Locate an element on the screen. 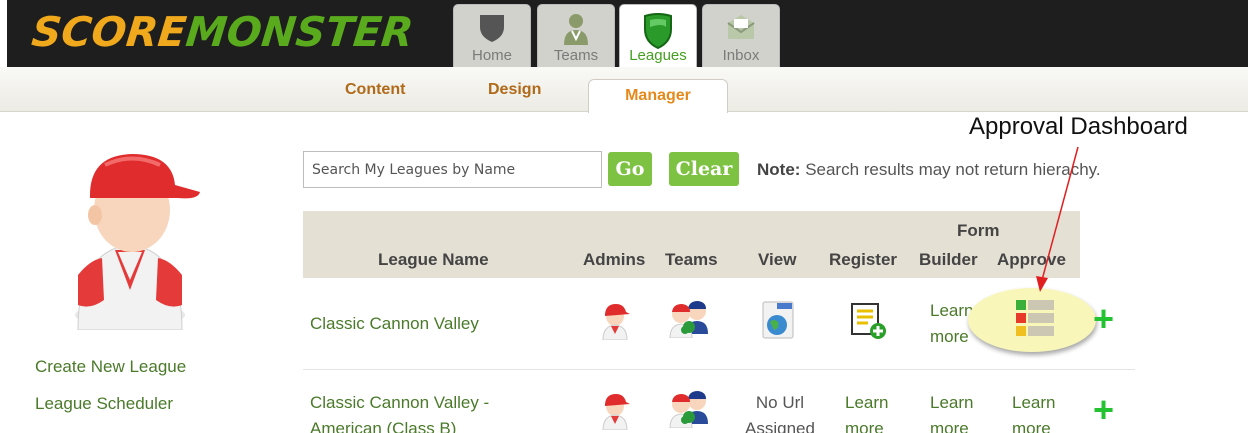 This screenshot has height=433, width=1248. tab-inbox-label: Inbox is located at coordinates (741, 55).